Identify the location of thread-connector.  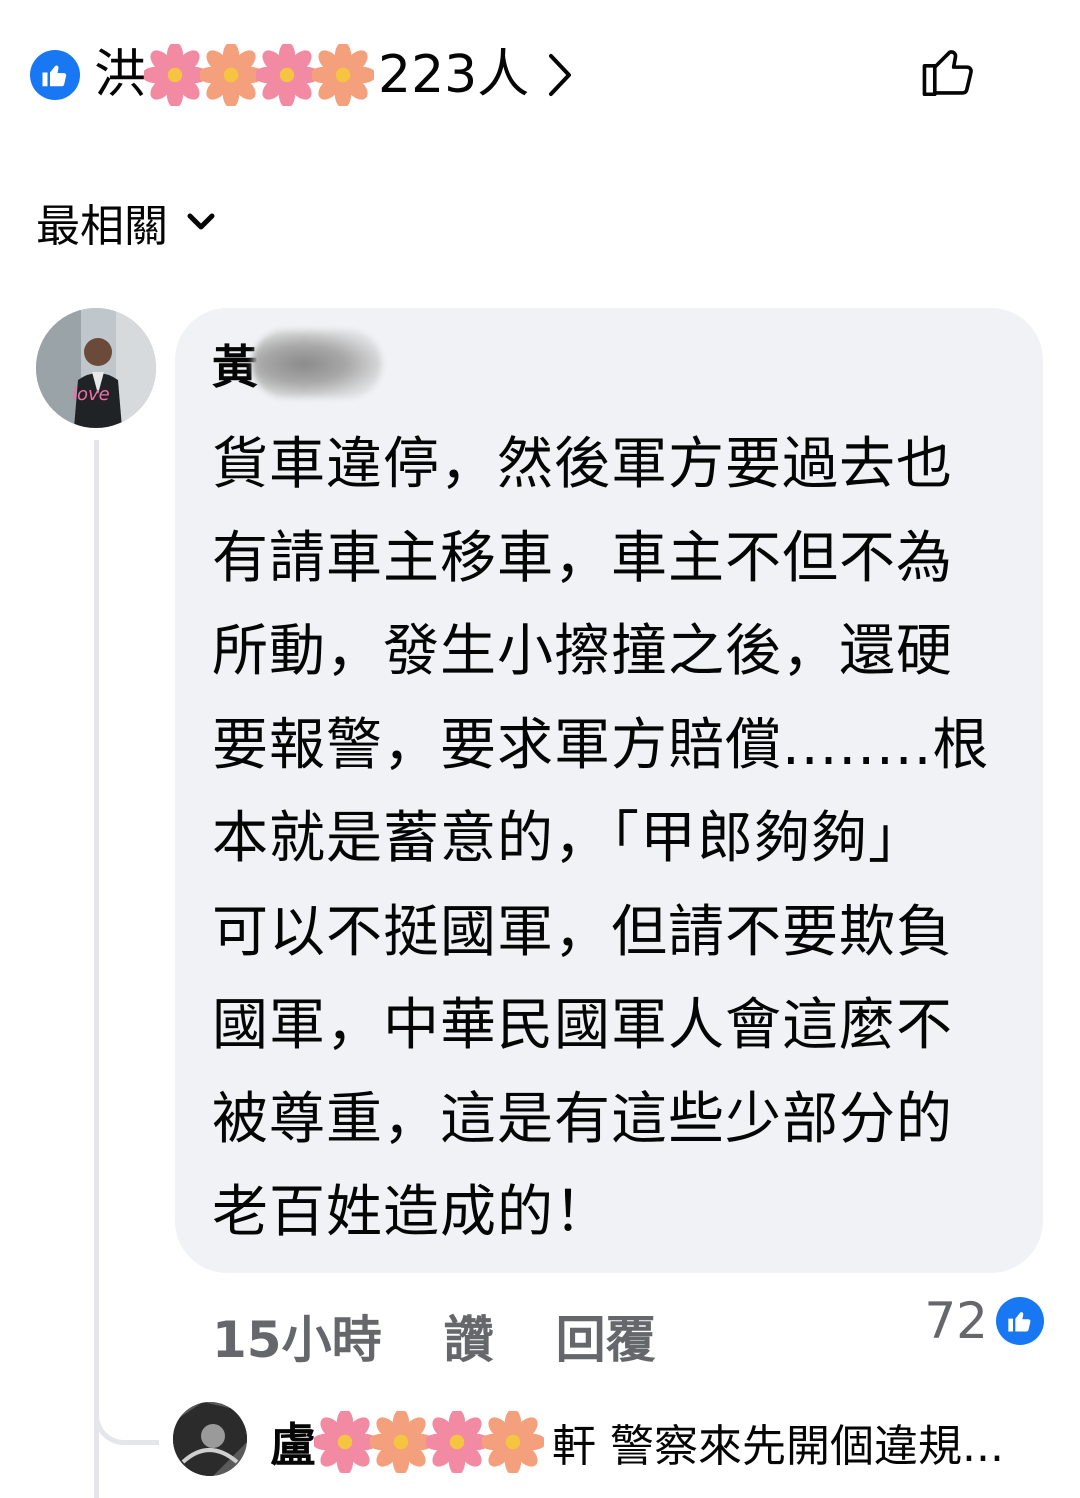
(126, 1407).